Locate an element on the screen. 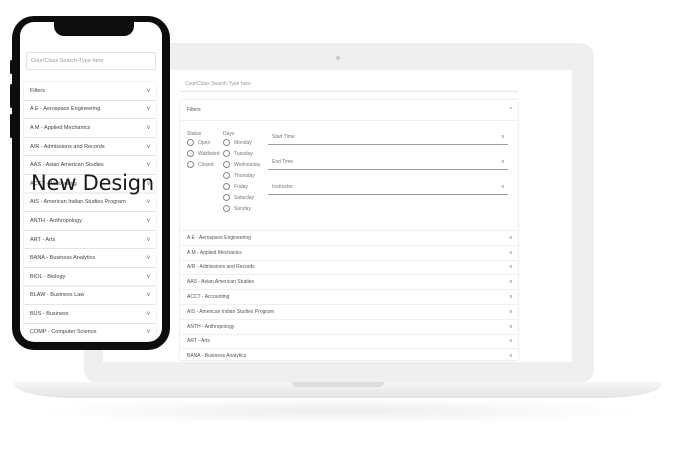  day-radio: Saturday is located at coordinates (238, 197).